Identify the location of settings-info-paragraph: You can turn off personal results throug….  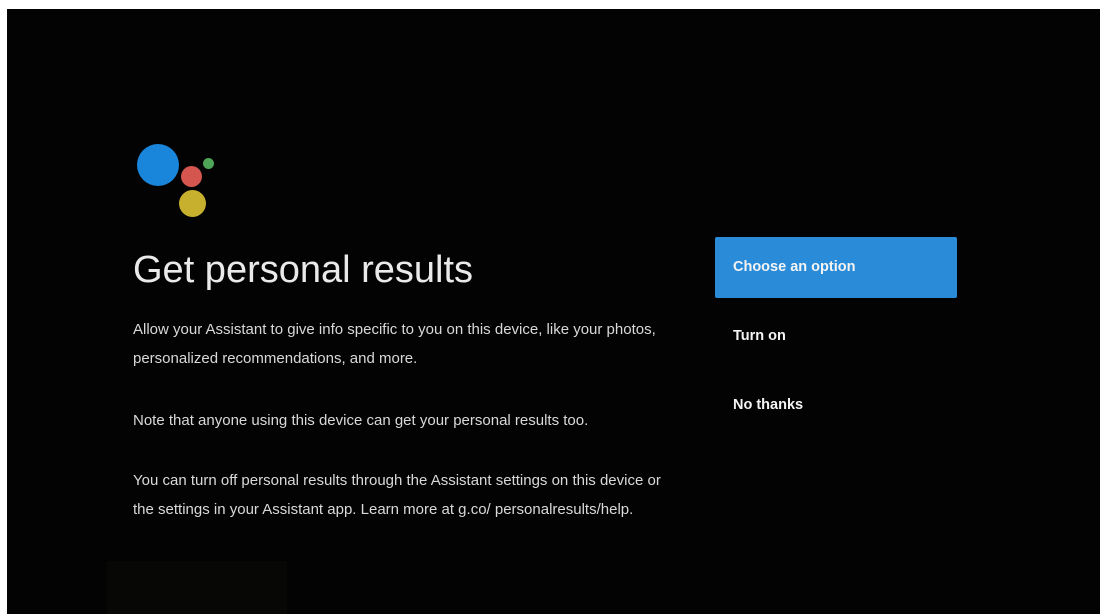
(397, 495).